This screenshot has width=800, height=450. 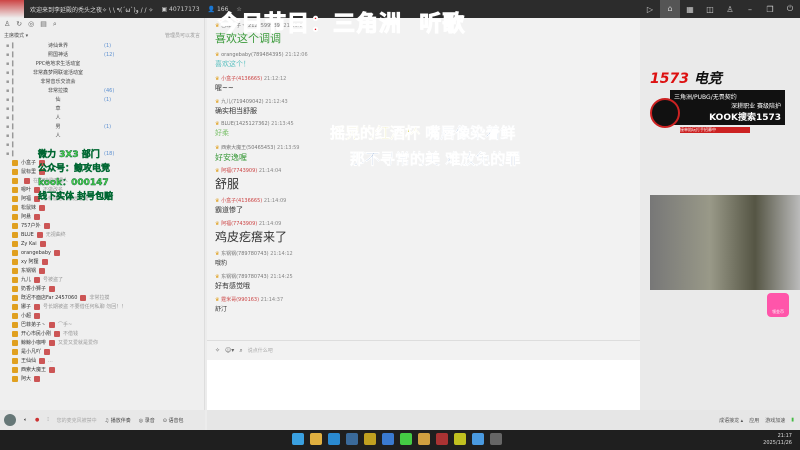 What do you see at coordinates (10, 420) in the screenshot?
I see `my-avatar` at bounding box center [10, 420].